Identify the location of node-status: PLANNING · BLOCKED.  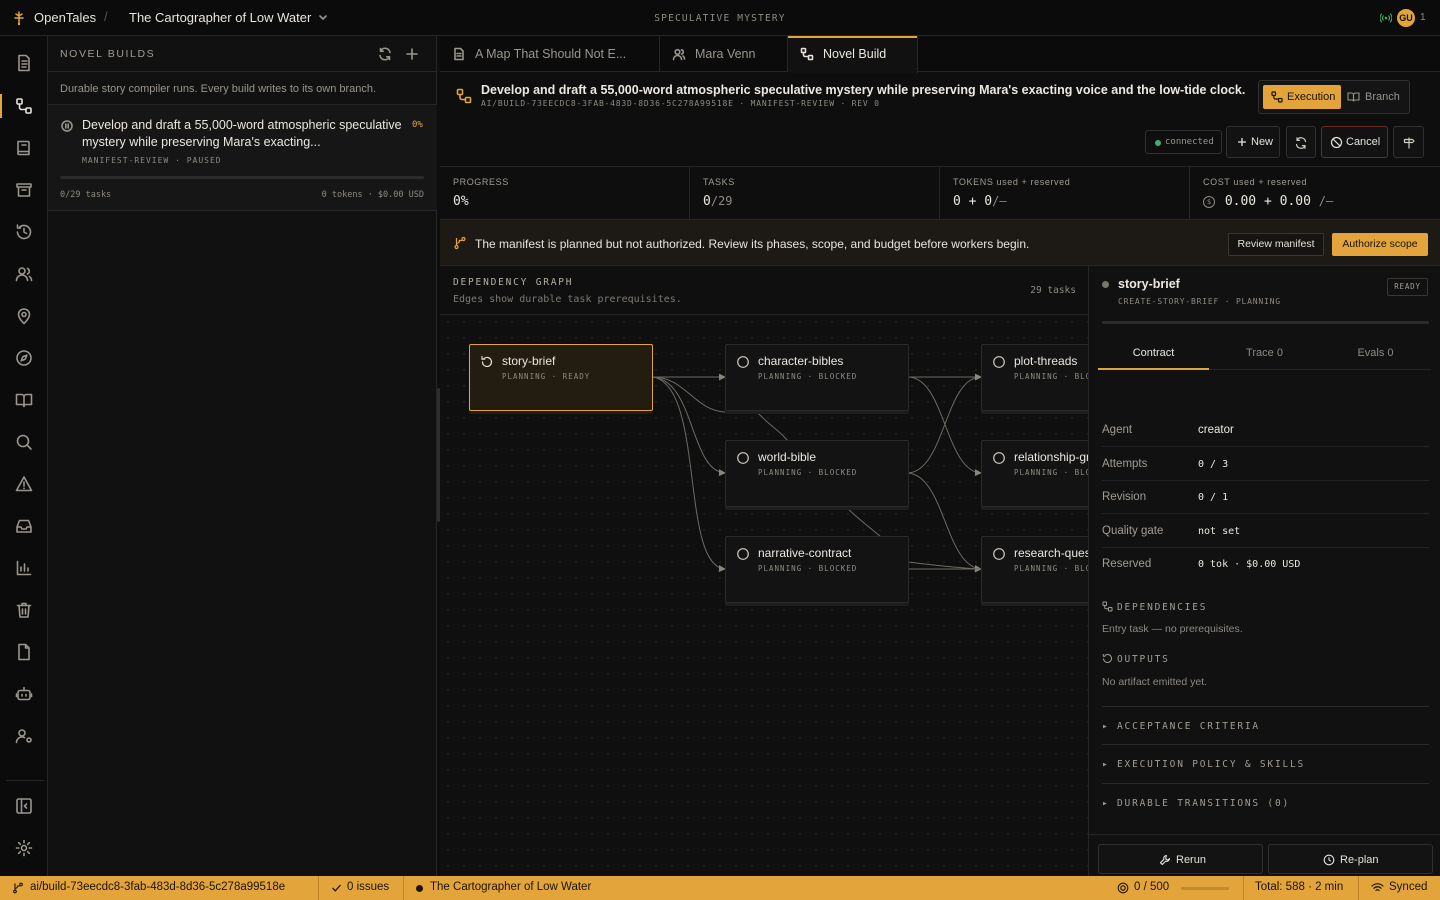
(1051, 376).